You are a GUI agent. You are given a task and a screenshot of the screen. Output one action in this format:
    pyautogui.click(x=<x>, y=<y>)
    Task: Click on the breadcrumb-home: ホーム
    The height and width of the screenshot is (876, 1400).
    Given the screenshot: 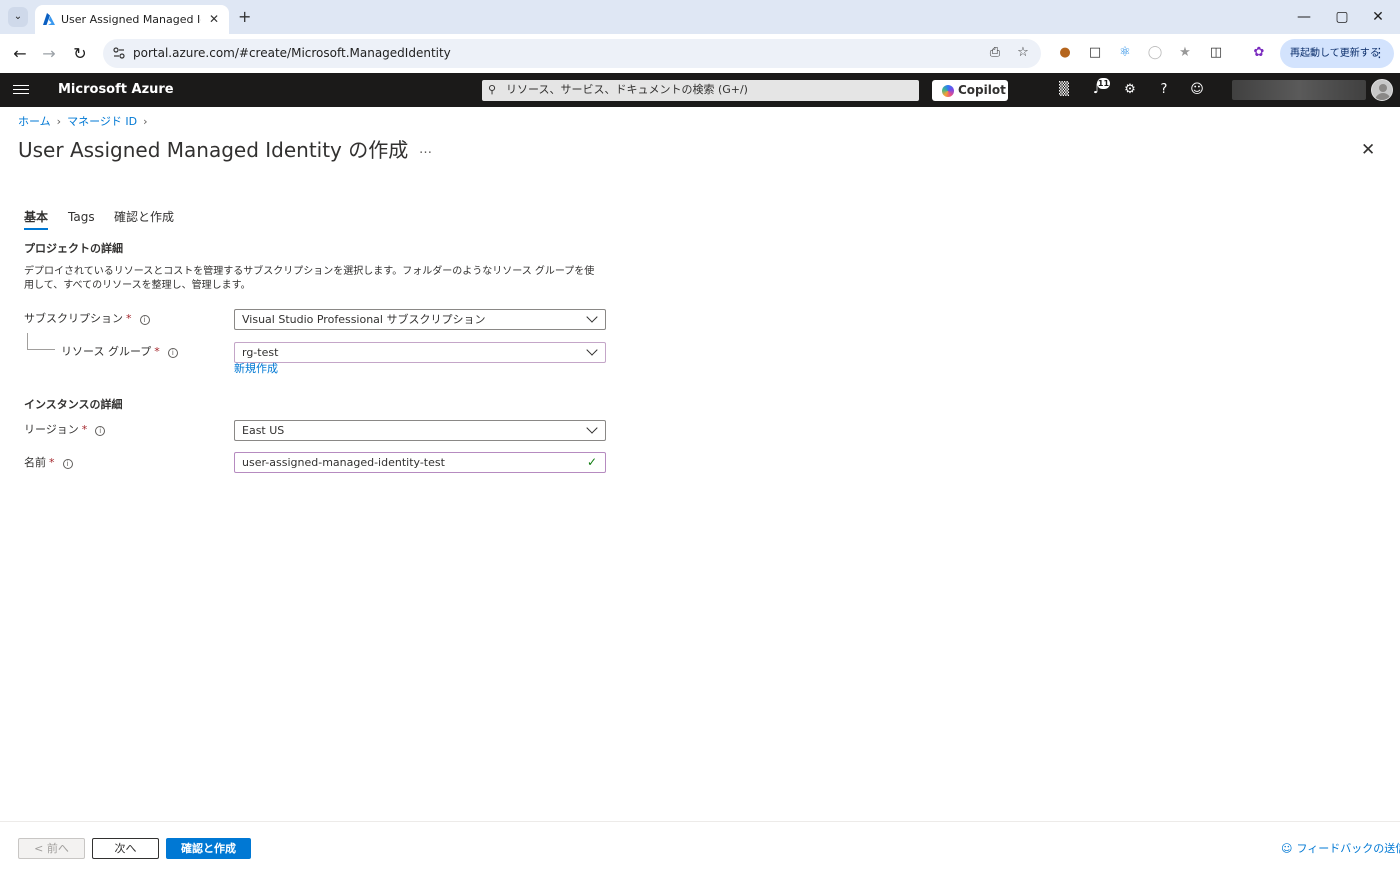 What is the action you would take?
    pyautogui.click(x=34, y=122)
    